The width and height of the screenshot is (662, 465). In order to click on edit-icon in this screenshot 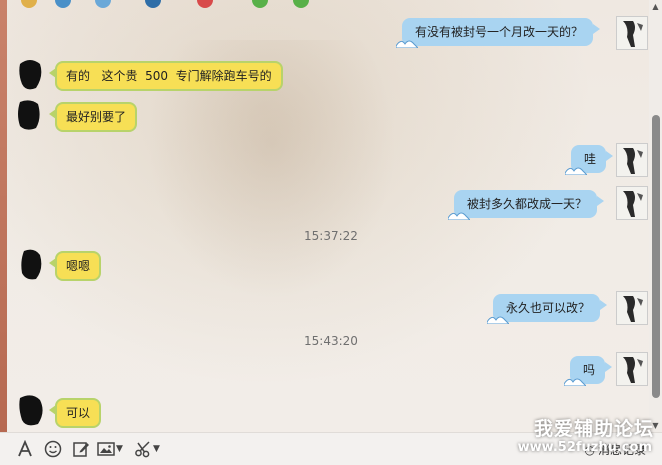, I will do `click(81, 449)`.